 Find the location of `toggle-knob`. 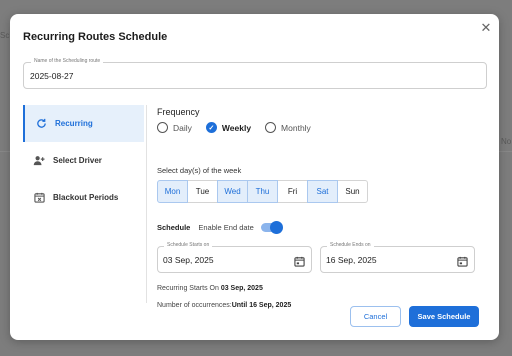

toggle-knob is located at coordinates (276, 227).